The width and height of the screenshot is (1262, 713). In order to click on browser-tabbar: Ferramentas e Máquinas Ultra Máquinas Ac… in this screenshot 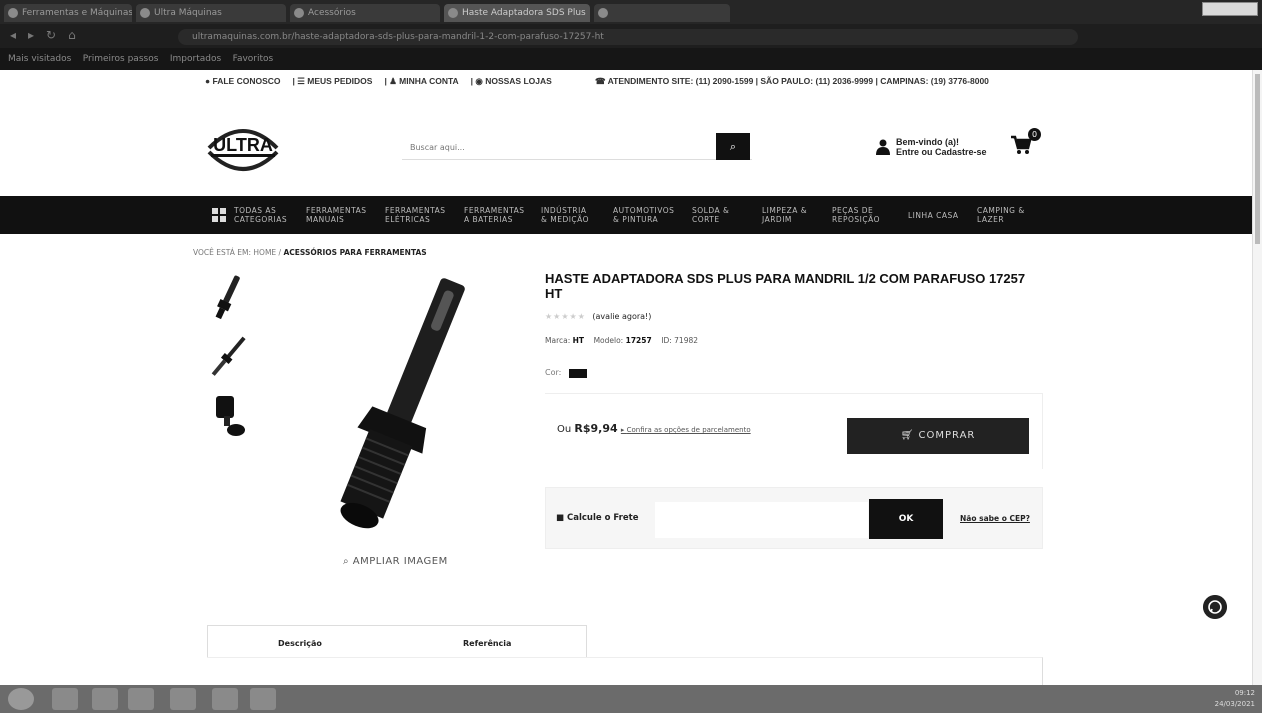, I will do `click(631, 12)`.